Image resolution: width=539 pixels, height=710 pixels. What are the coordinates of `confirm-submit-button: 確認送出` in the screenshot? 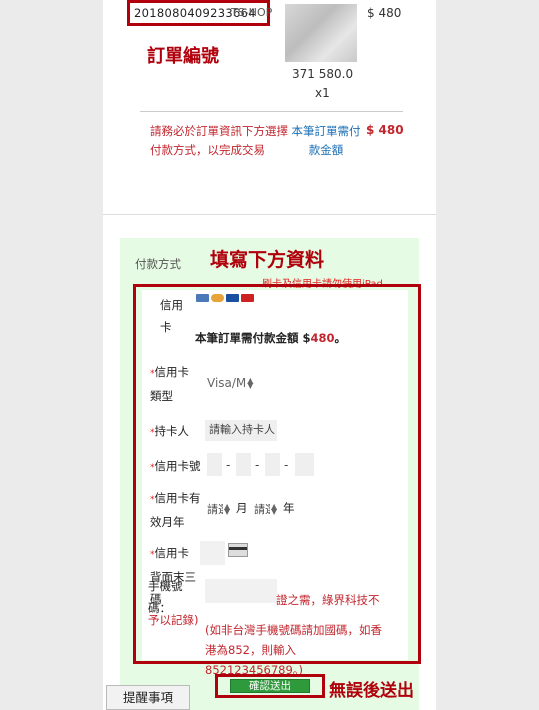 It's located at (270, 686).